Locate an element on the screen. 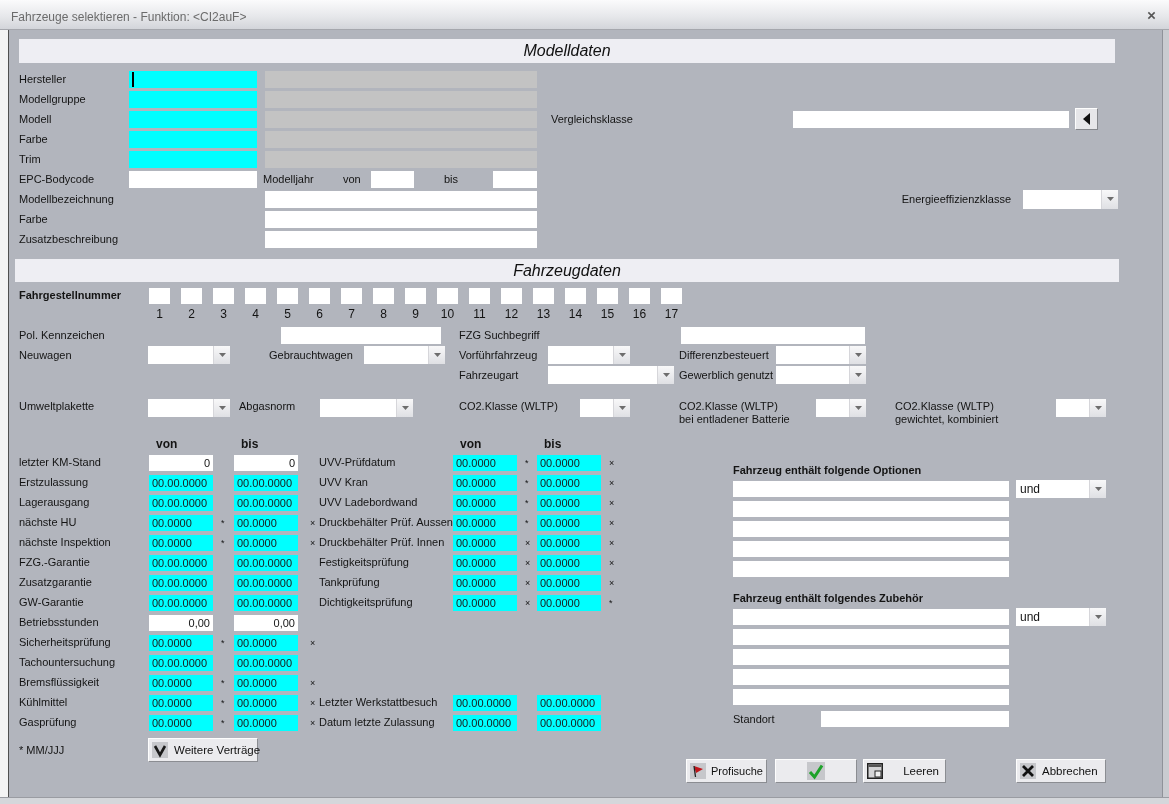 The height and width of the screenshot is (804, 1169). picker-button is located at coordinates (1086, 119).